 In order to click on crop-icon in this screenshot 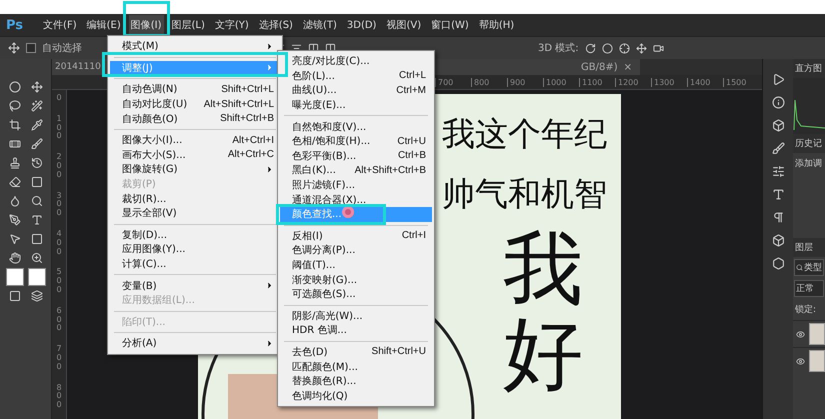, I will do `click(15, 124)`.